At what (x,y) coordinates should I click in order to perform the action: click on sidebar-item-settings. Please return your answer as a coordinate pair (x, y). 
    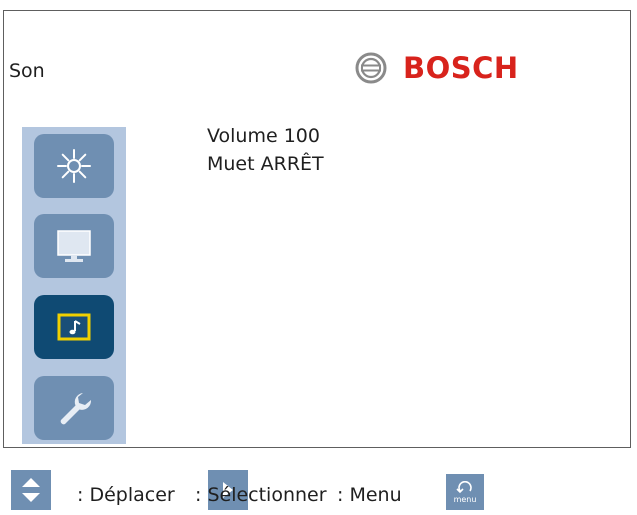
    Looking at the image, I should click on (74, 408).